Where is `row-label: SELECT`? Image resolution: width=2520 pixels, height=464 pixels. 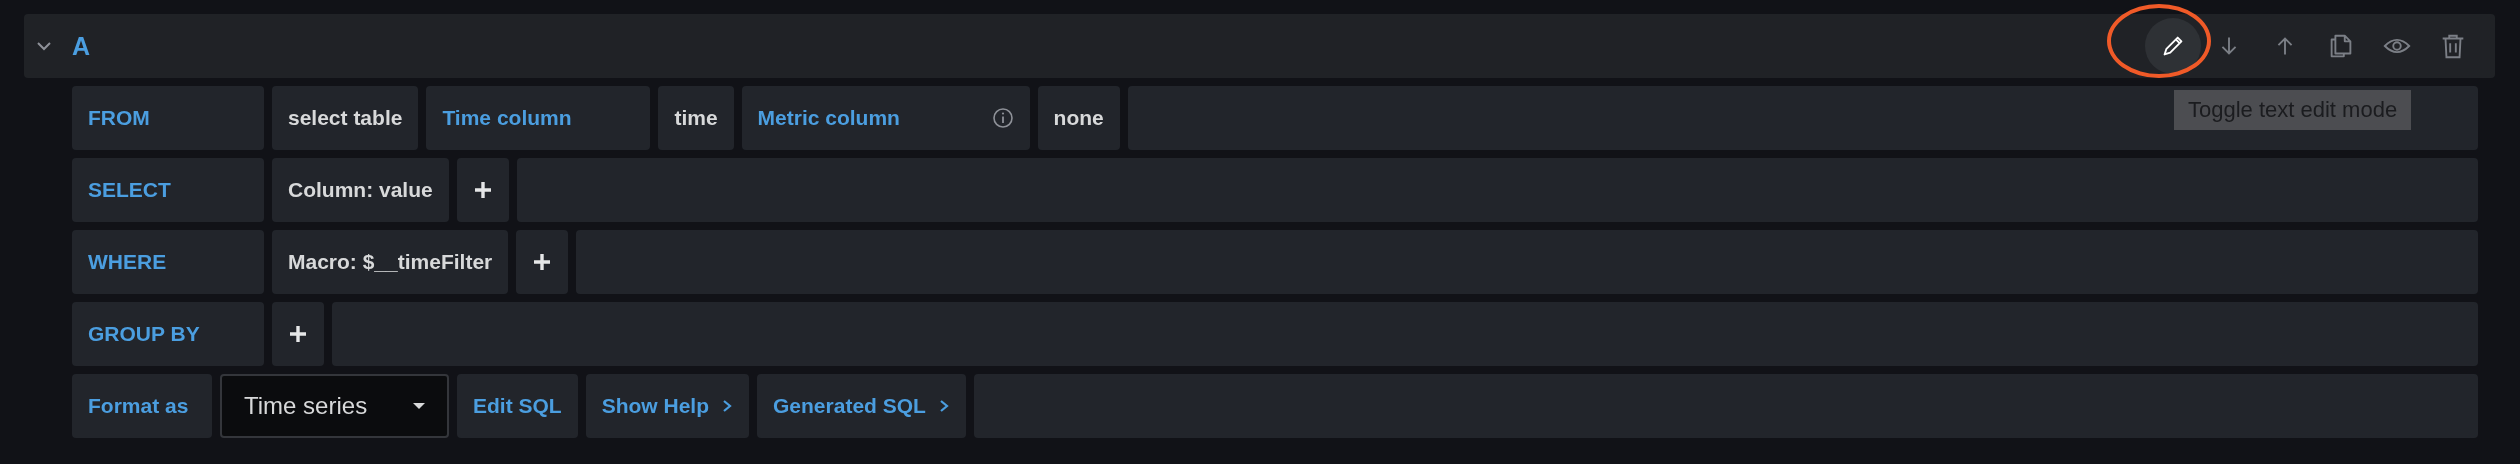
row-label: SELECT is located at coordinates (168, 190).